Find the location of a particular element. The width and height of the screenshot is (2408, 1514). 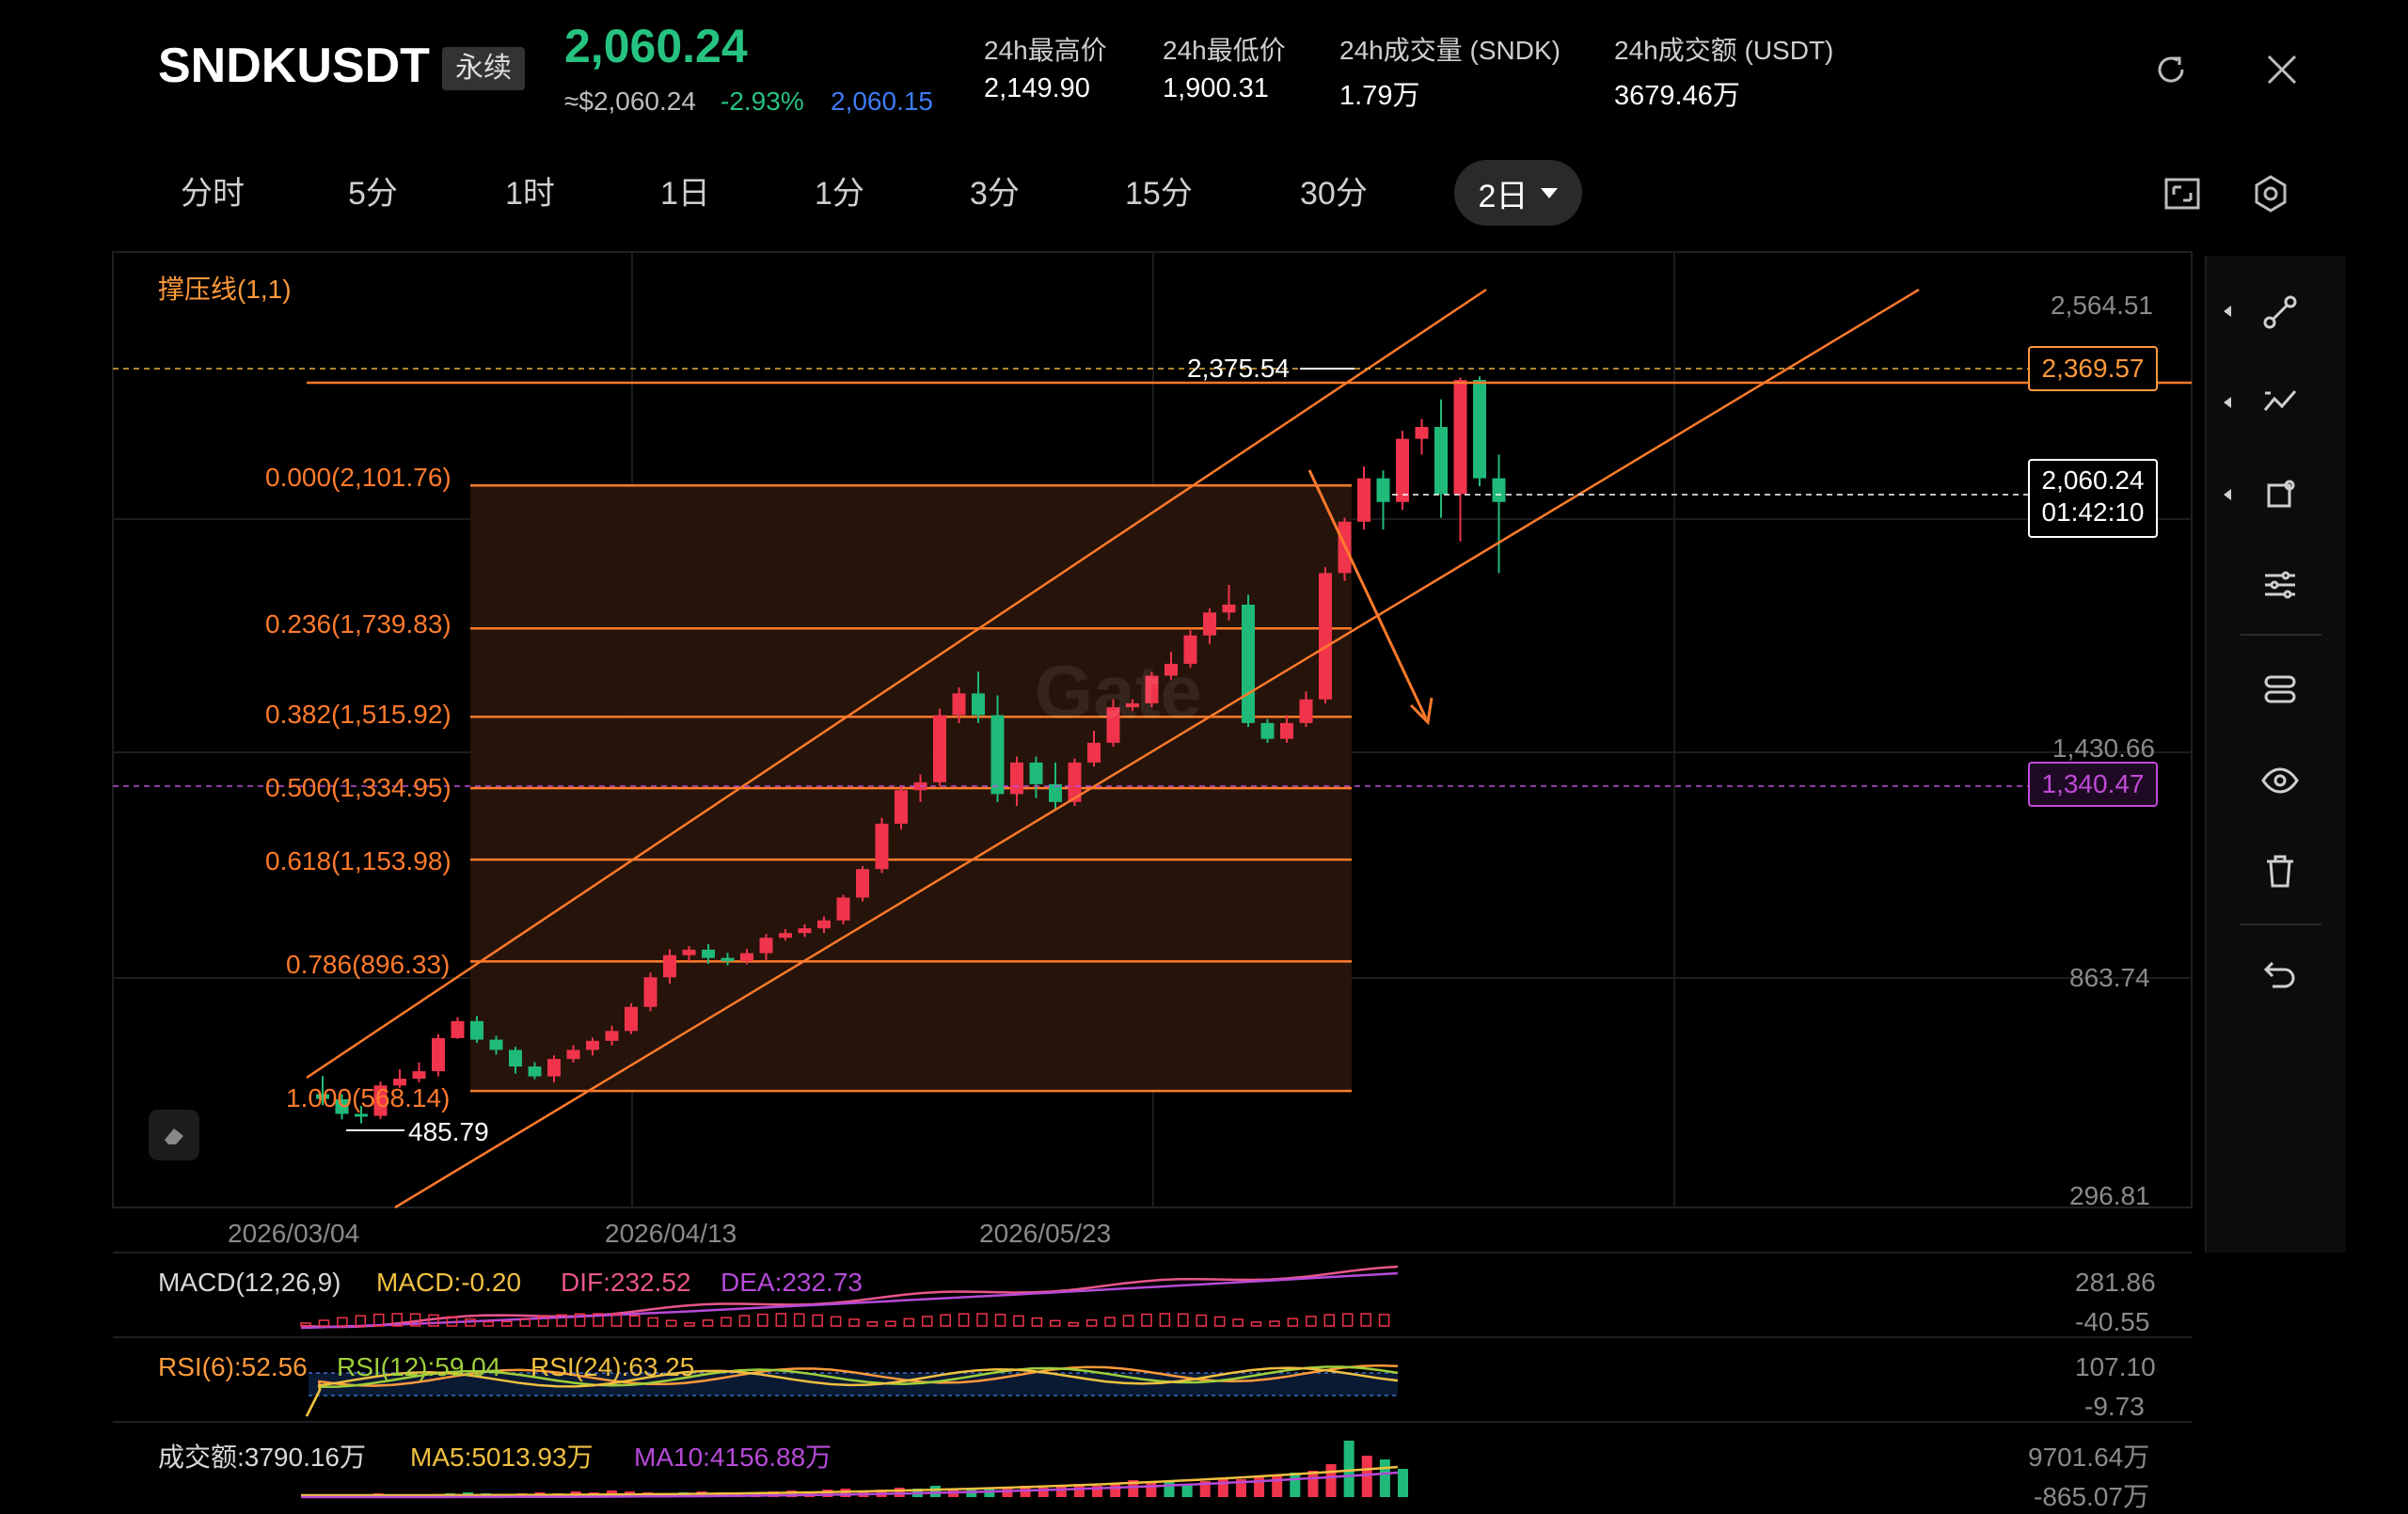

macd-y-bottom: -40.55 is located at coordinates (2112, 1321).